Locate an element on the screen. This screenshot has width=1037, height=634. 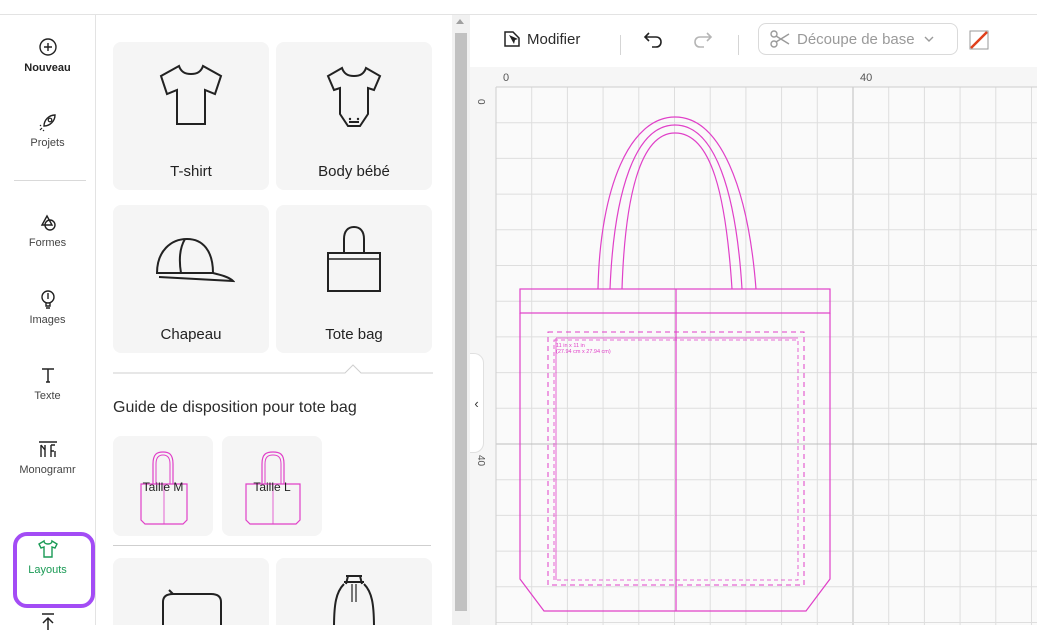
sidebar-item-new: Nouveau is located at coordinates (47, 54).